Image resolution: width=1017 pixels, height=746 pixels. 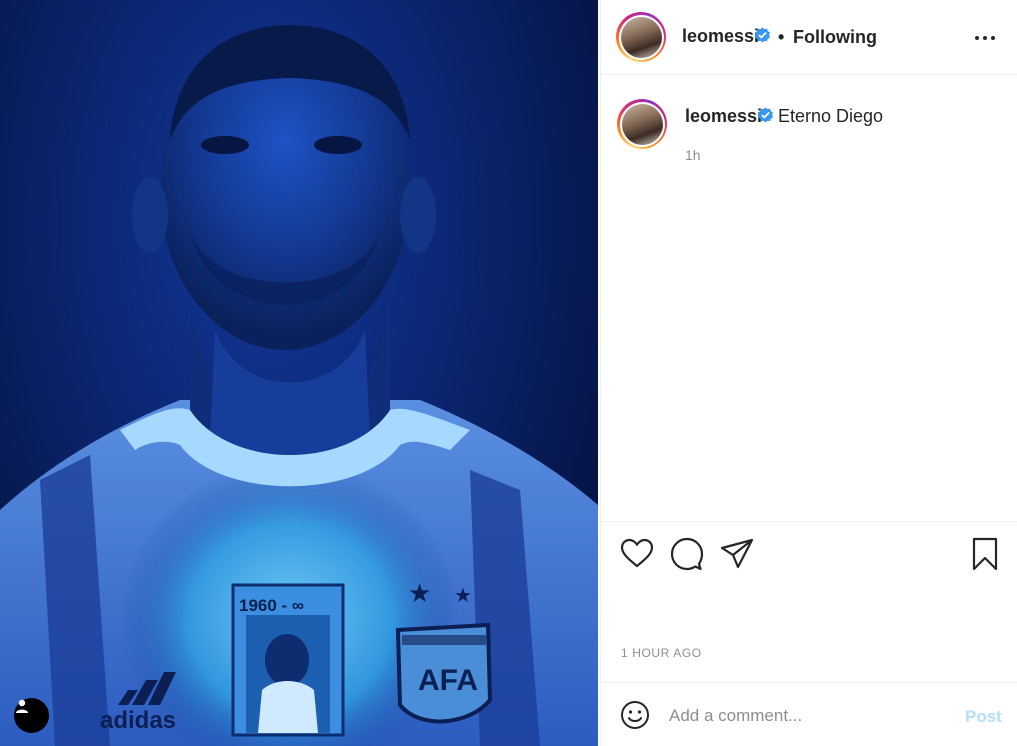 I want to click on crest-text: AFA, so click(x=448, y=680).